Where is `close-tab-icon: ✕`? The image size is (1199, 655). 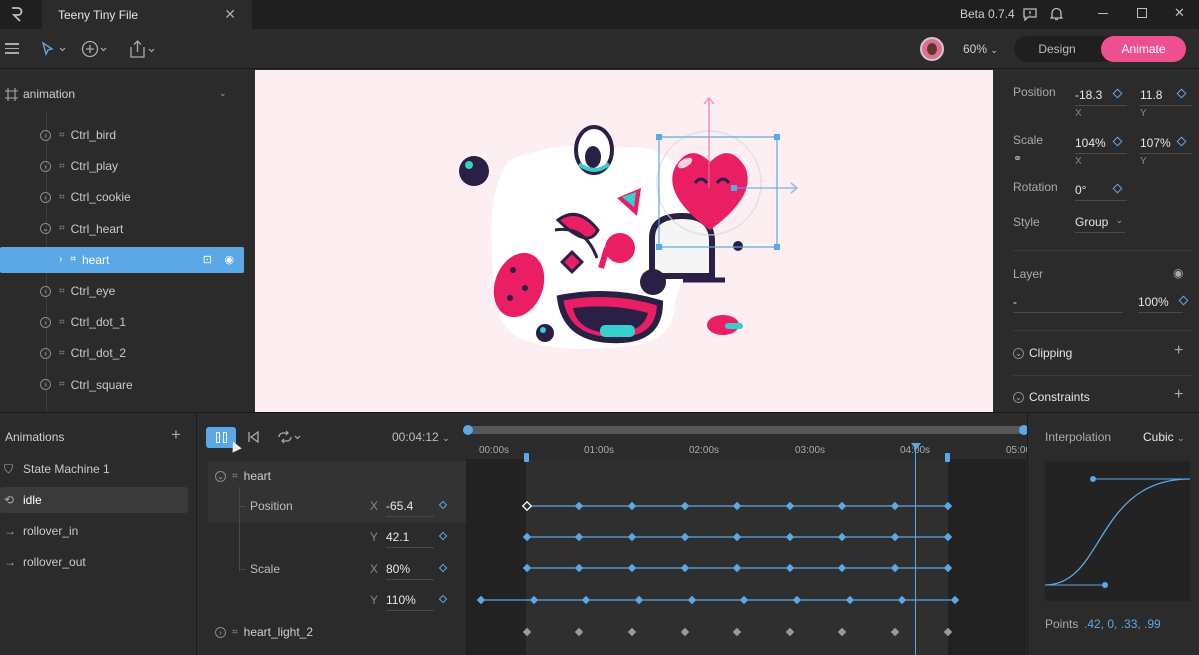 close-tab-icon: ✕ is located at coordinates (230, 14).